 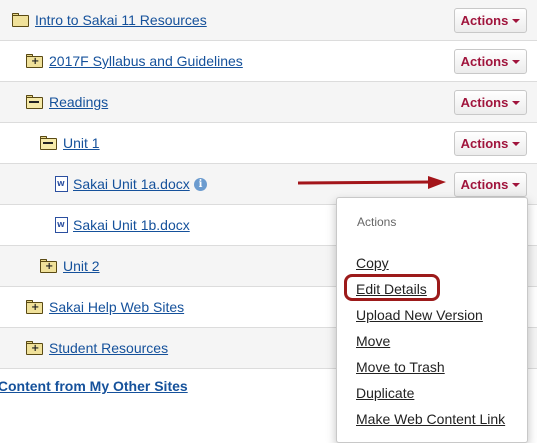 What do you see at coordinates (81, 143) in the screenshot?
I see `resource-link-unit-1: Unit 1` at bounding box center [81, 143].